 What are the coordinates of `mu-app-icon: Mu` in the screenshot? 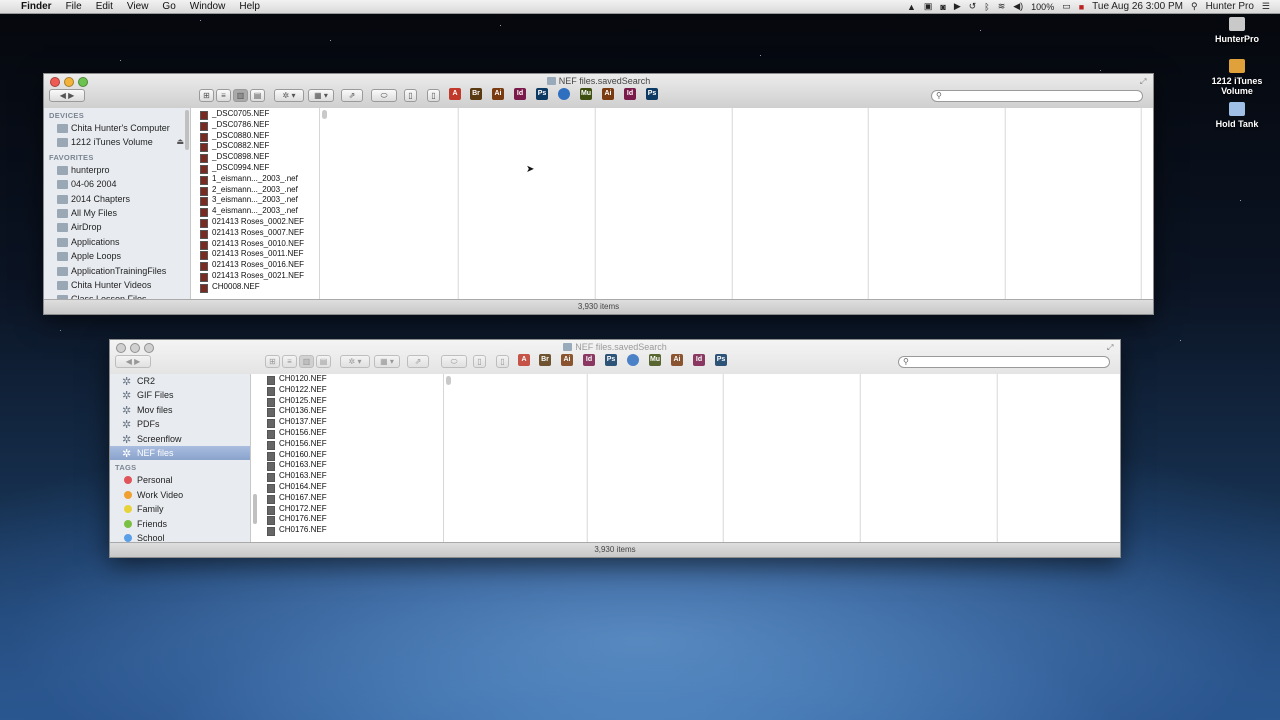 It's located at (586, 94).